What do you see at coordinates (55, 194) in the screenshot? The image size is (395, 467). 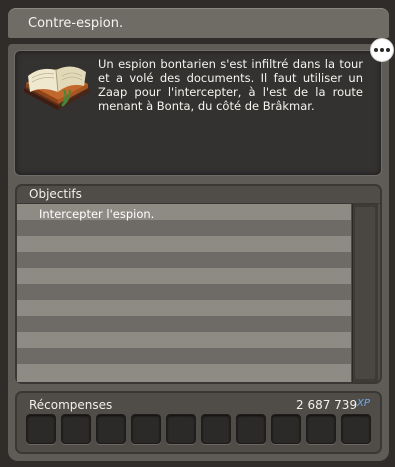 I see `objectives-label: Objectifs` at bounding box center [55, 194].